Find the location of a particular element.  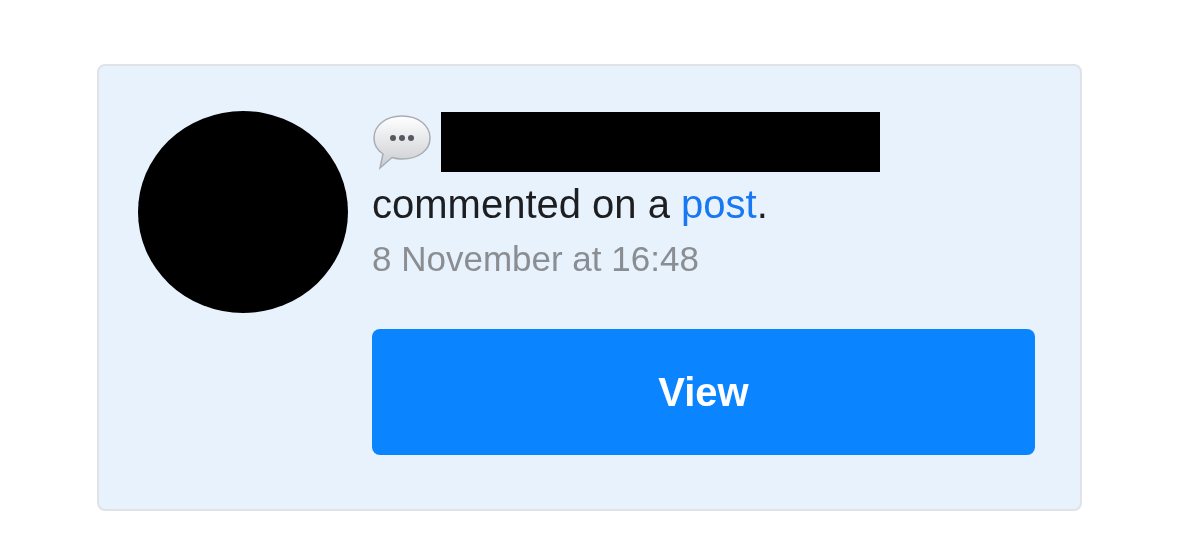

speech-bubble-icon is located at coordinates (402, 142).